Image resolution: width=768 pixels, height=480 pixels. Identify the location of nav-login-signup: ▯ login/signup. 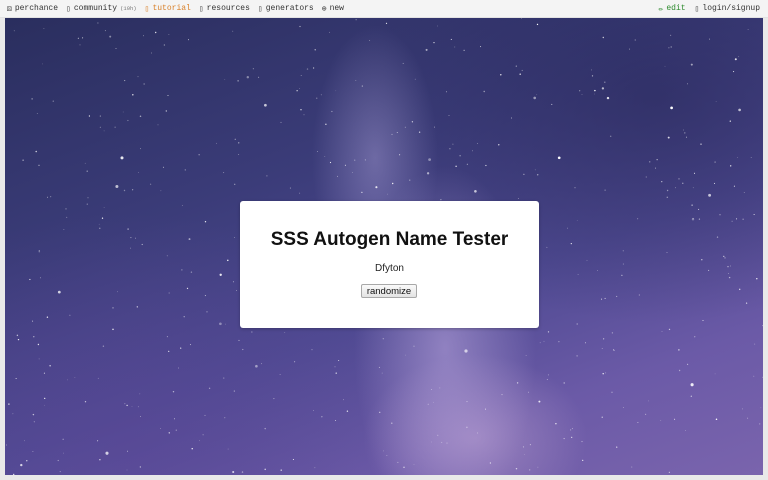
(727, 9).